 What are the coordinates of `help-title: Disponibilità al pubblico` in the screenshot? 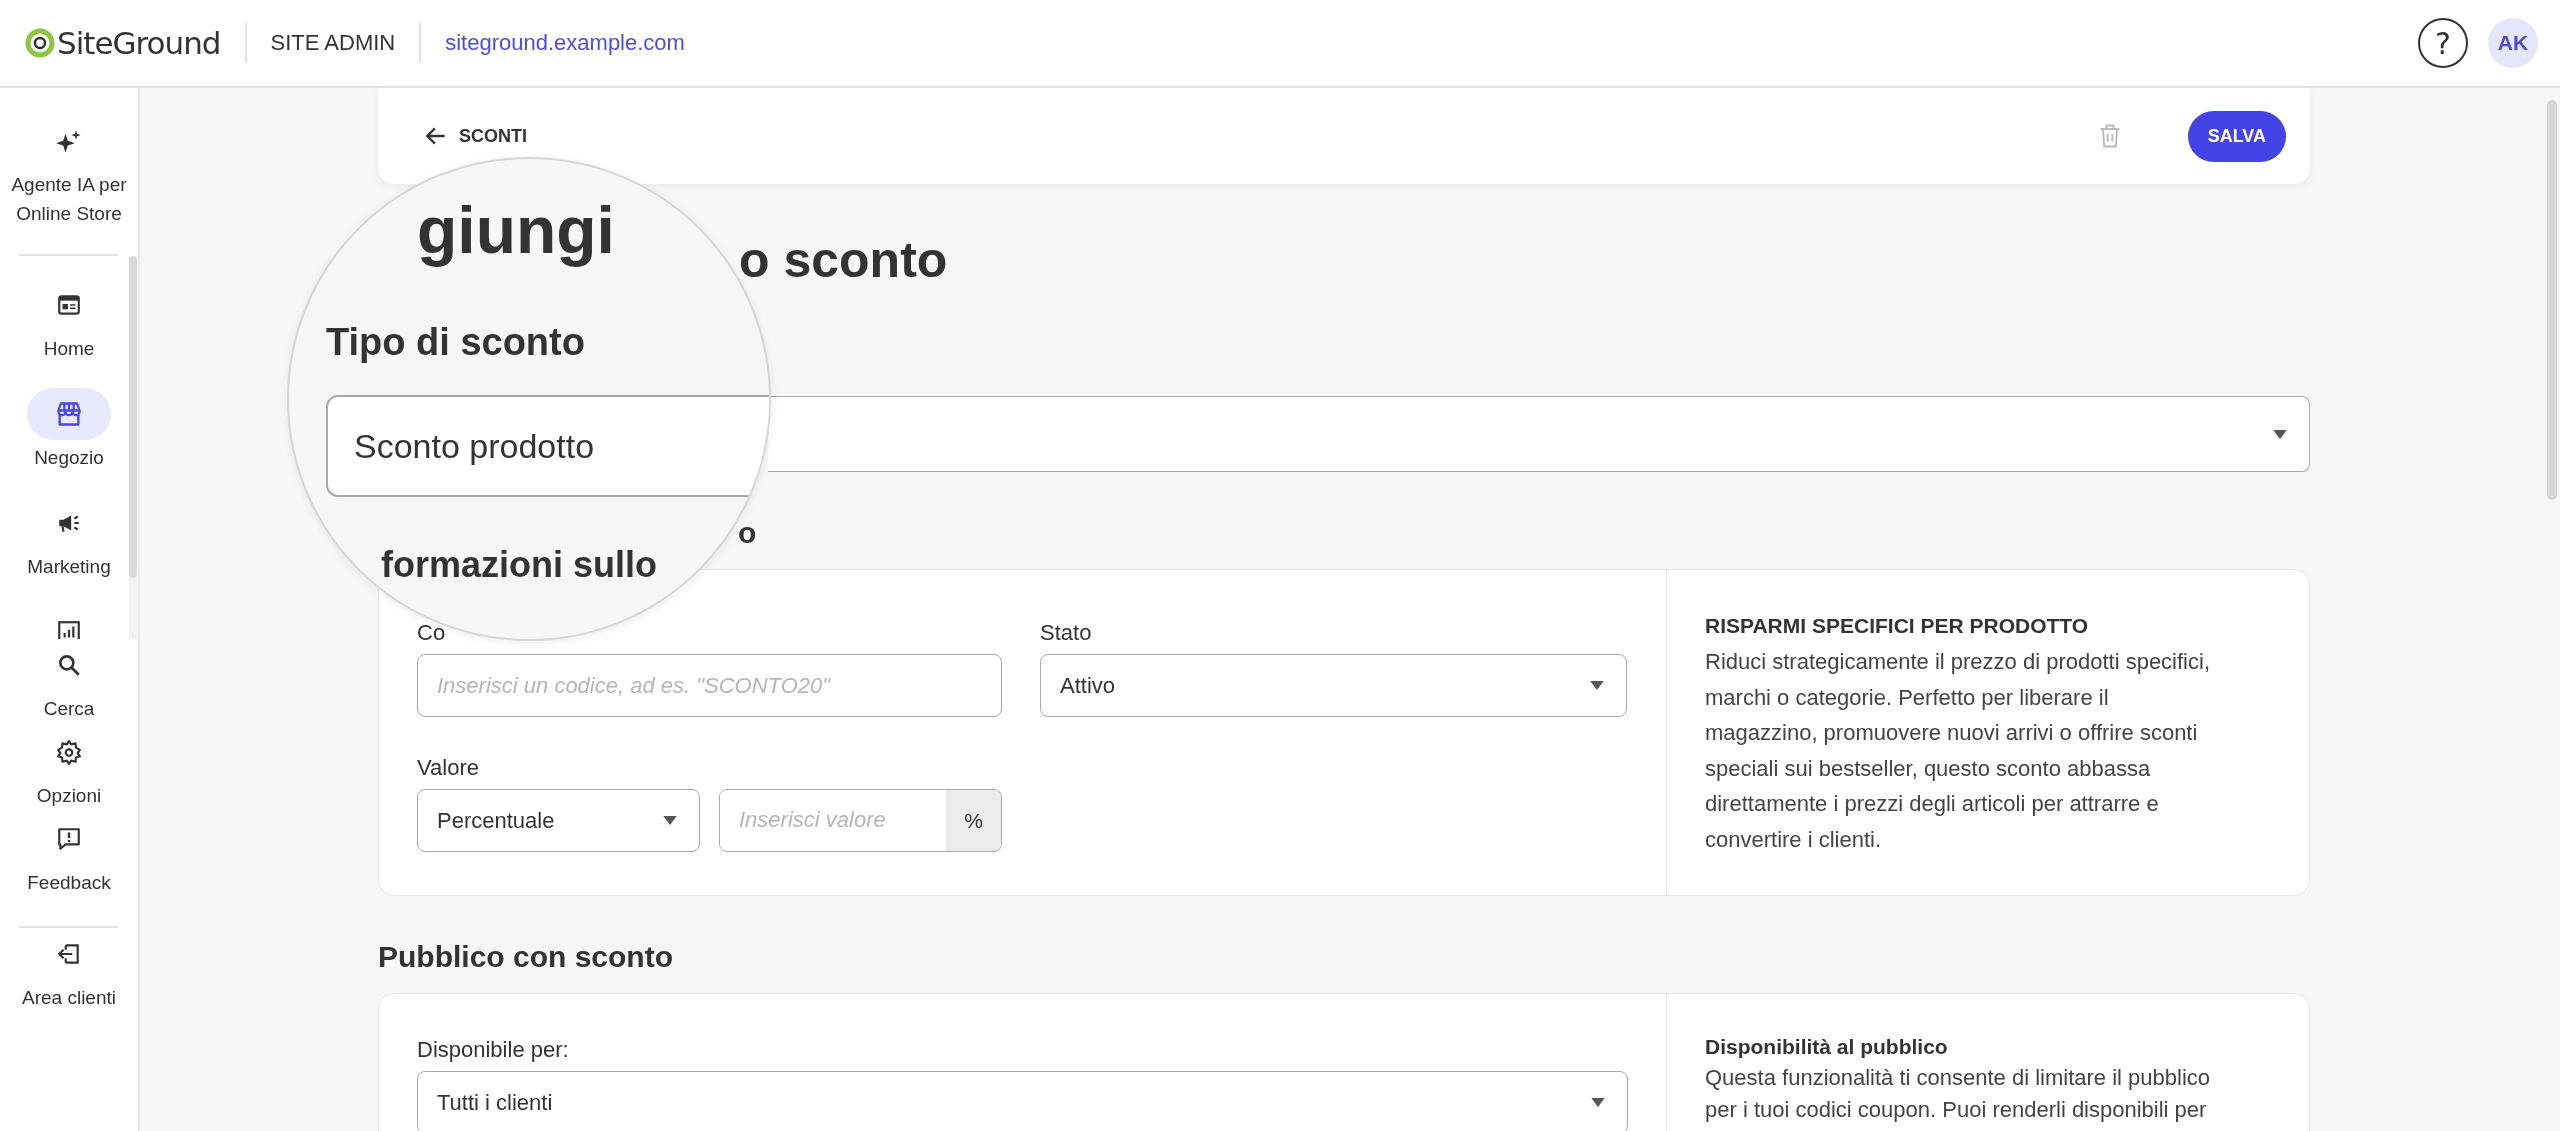 It's located at (1827, 1047).